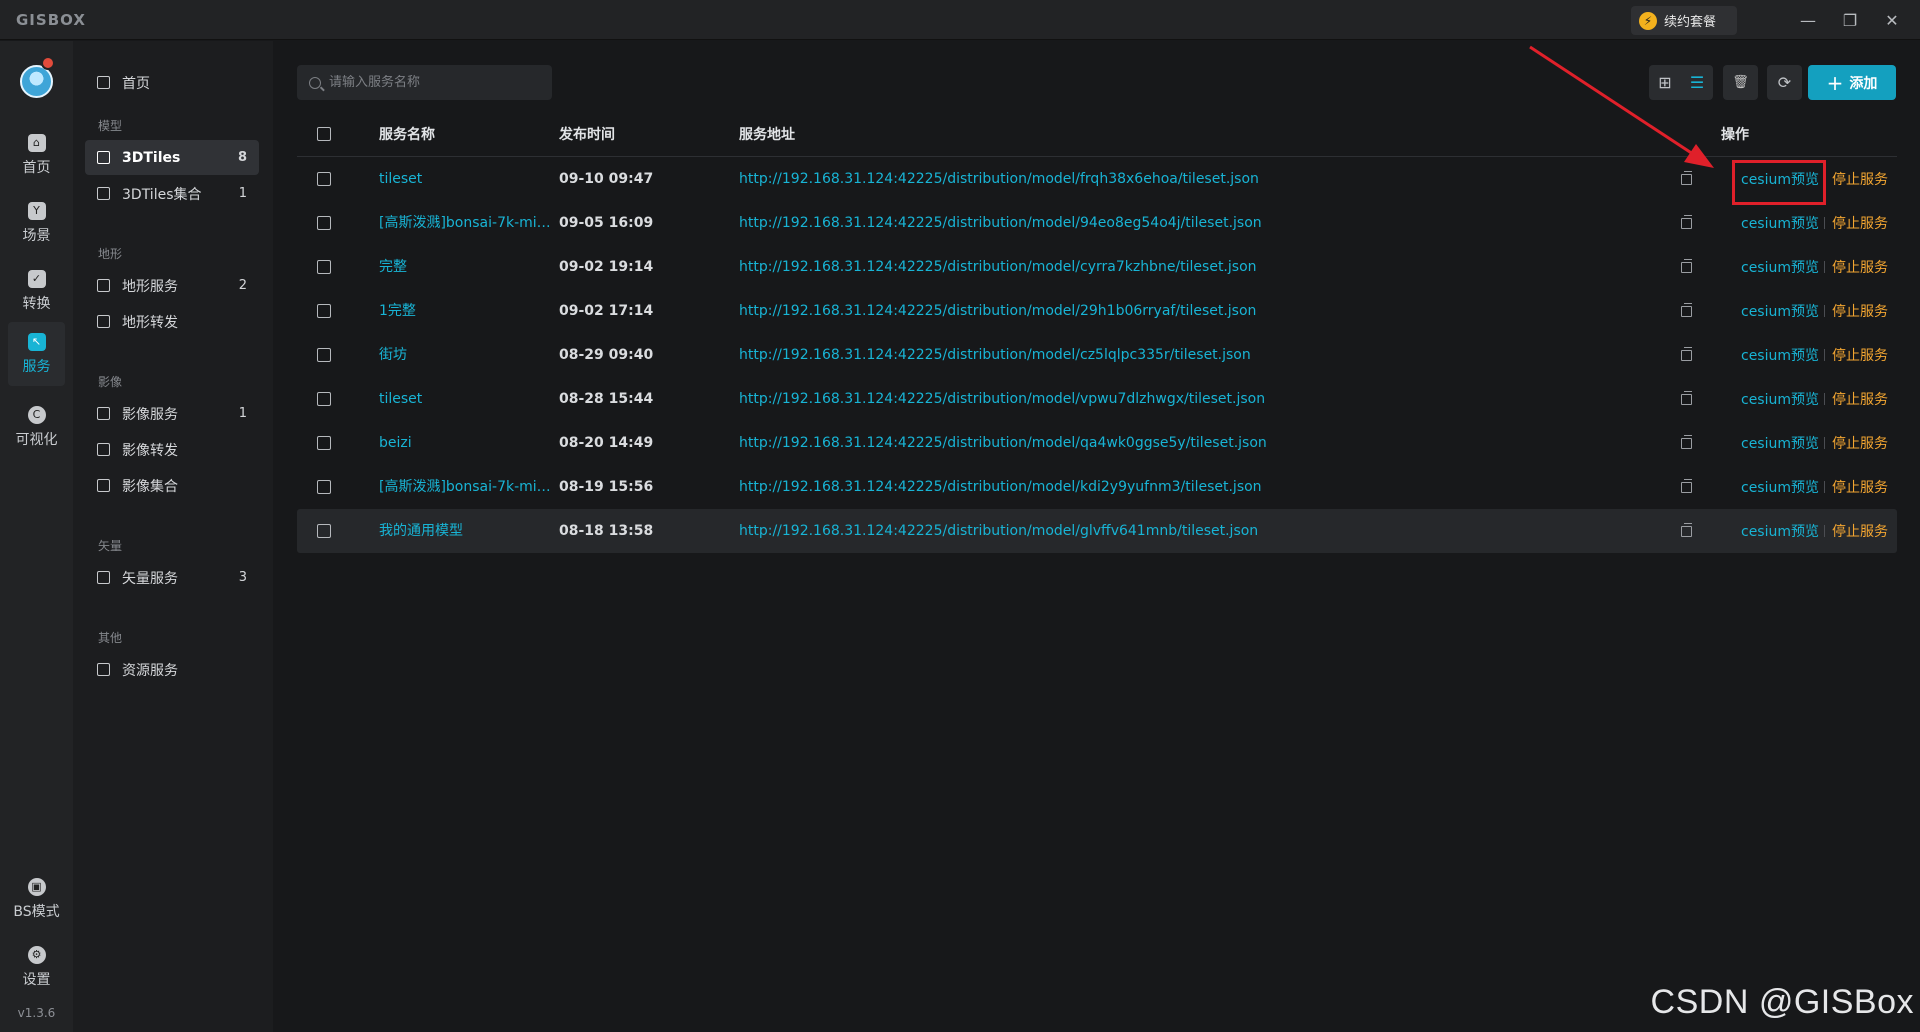  I want to click on sidebar-item-terrain-service: 地形服务 2, so click(172, 285).